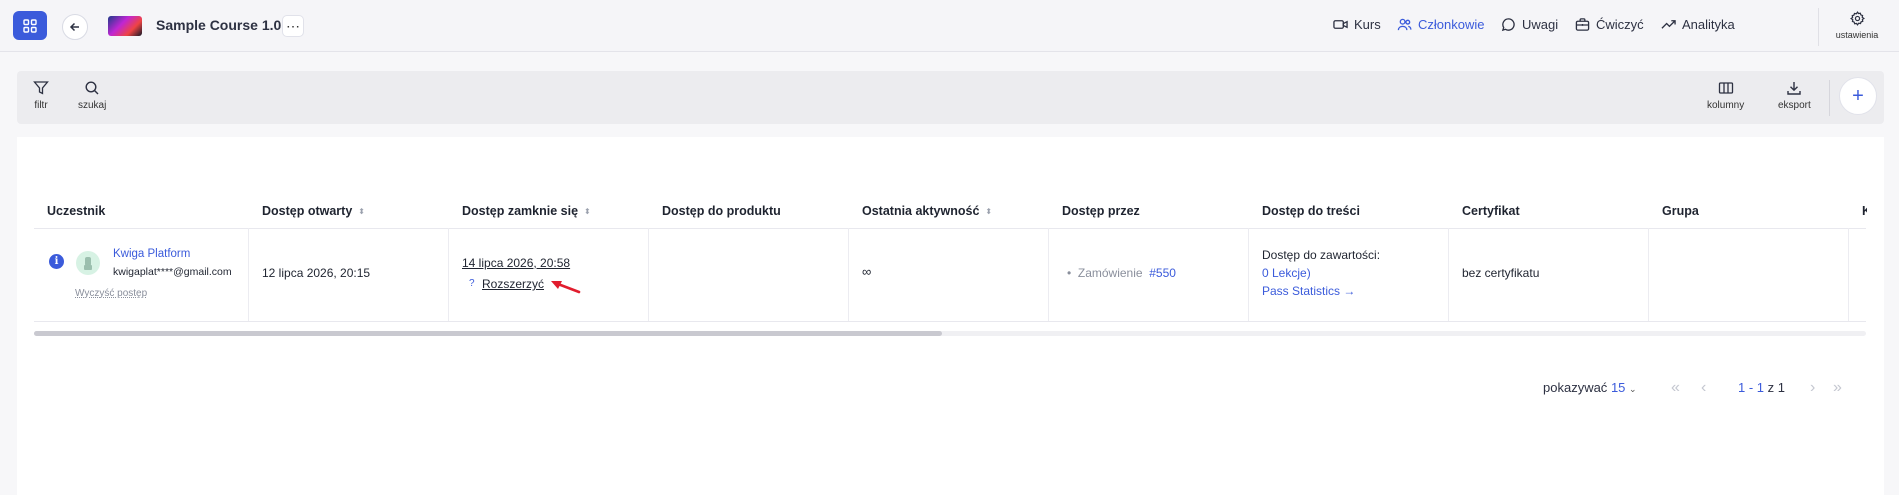  I want to click on prev-page-icon: ‹, so click(1703, 388).